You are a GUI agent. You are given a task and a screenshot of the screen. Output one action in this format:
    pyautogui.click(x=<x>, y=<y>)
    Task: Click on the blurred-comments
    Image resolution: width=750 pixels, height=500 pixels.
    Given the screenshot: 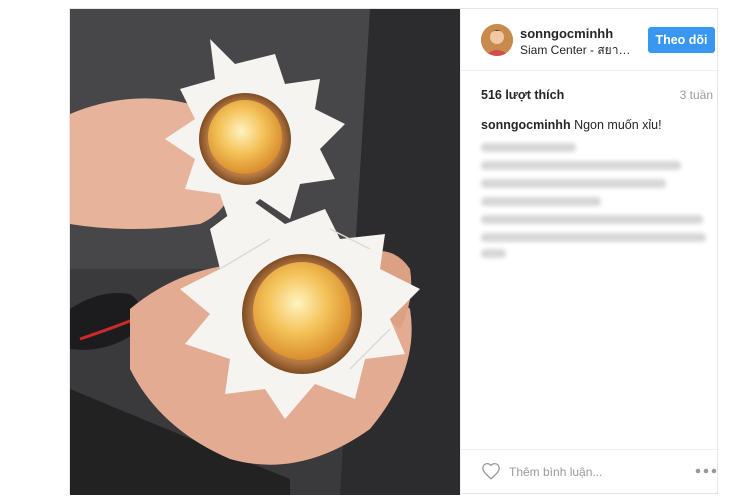 What is the action you would take?
    pyautogui.click(x=596, y=199)
    